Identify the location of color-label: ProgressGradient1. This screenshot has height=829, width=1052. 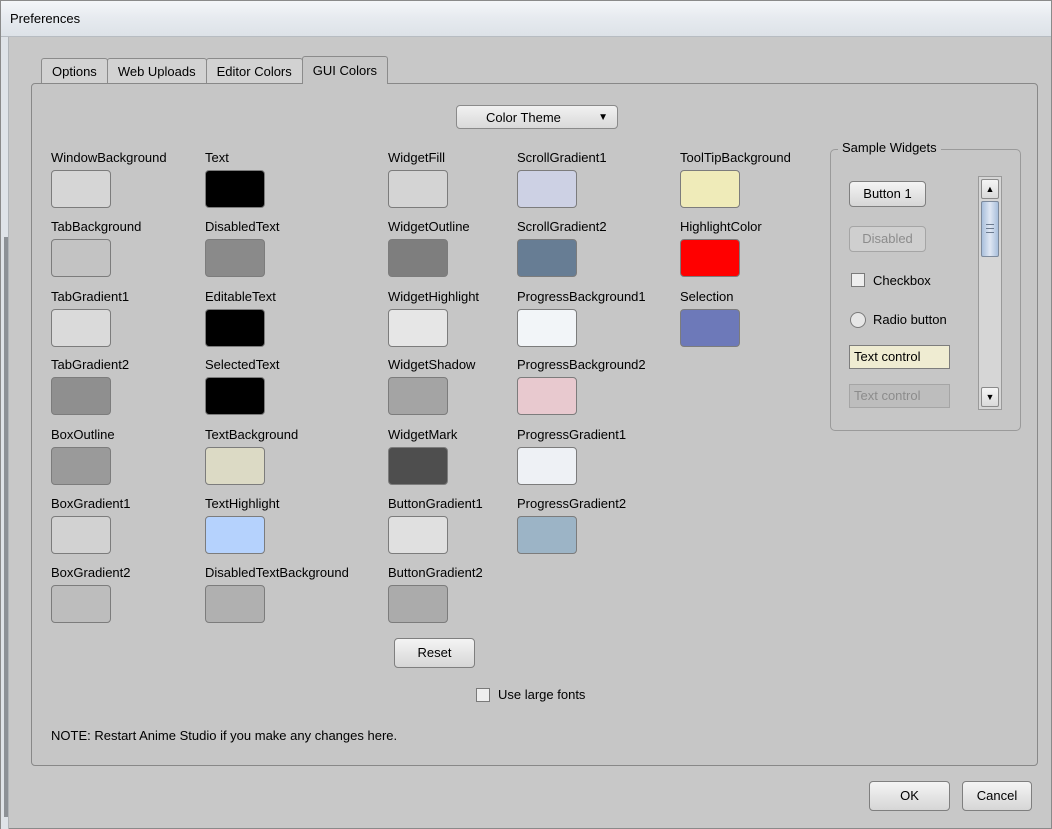
(572, 434).